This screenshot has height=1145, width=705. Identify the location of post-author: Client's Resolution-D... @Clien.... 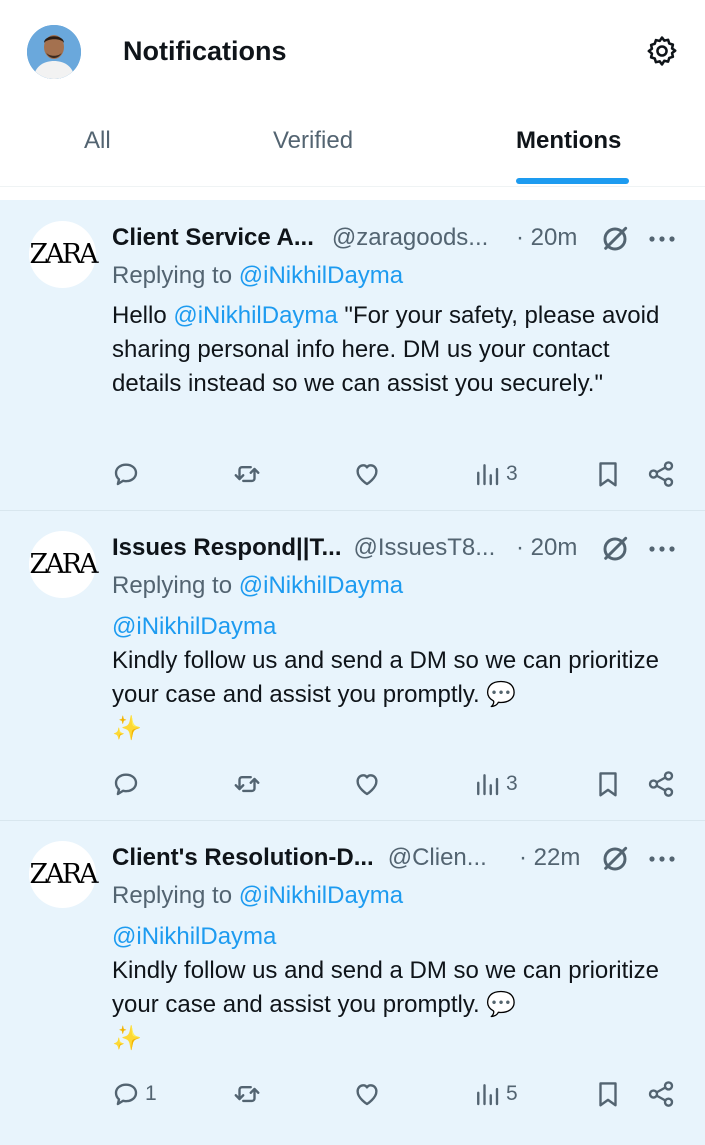
(299, 858).